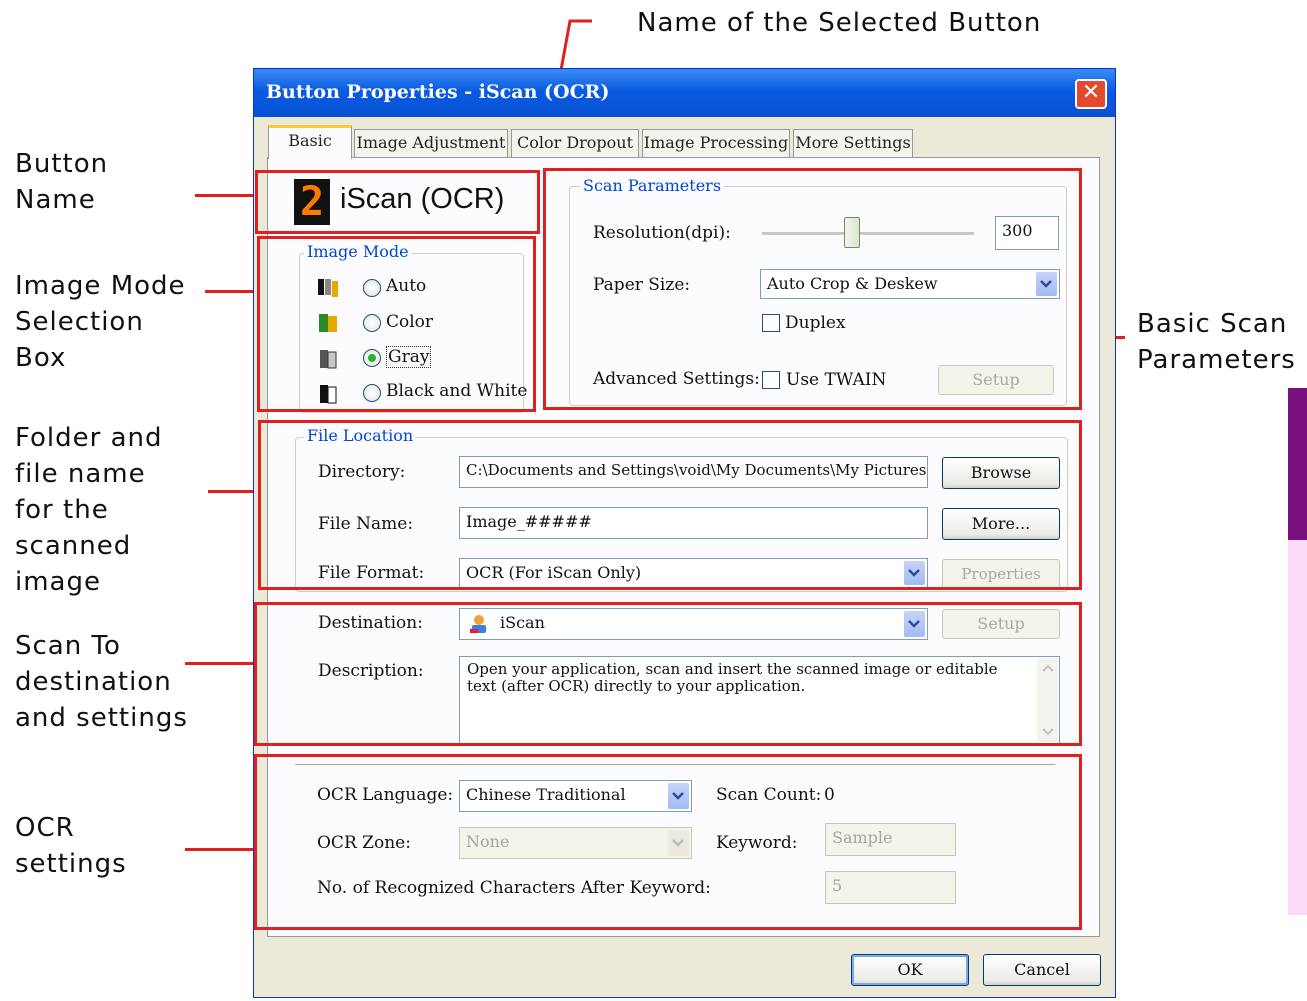  I want to click on destination-select: iScan, so click(693, 624).